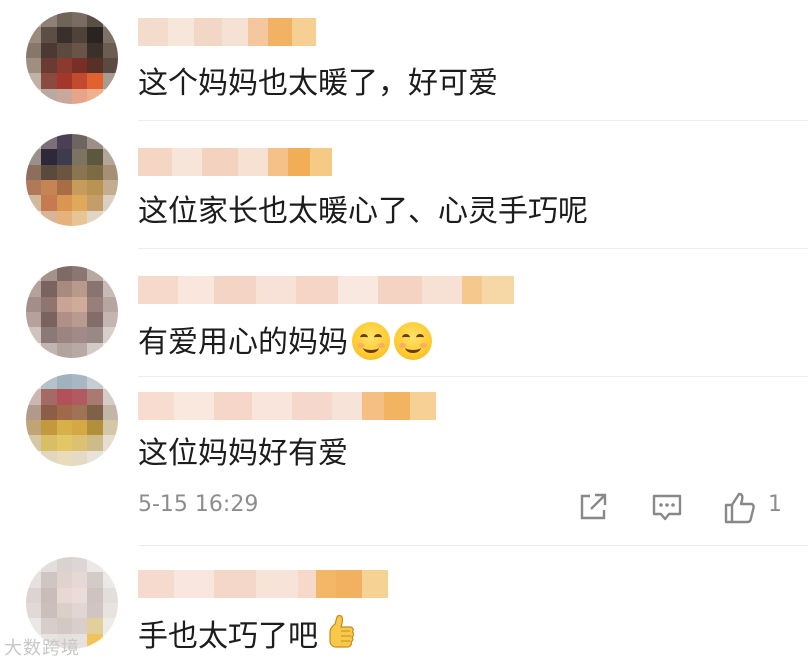  I want to click on comment-icon, so click(667, 507).